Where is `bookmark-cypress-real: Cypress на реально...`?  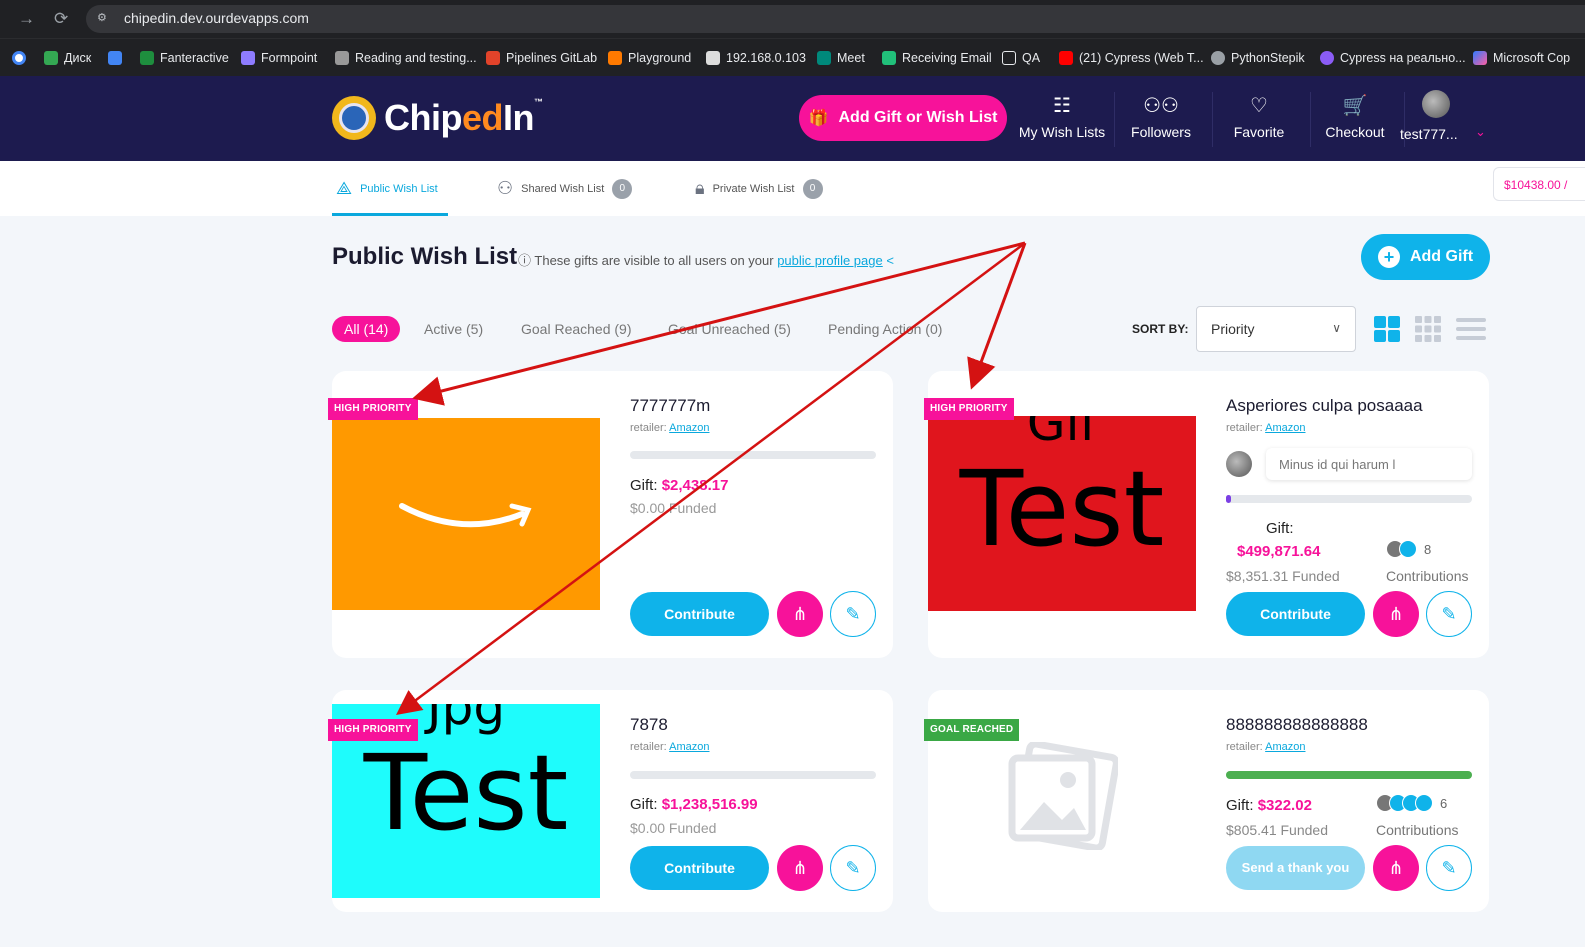
bookmark-cypress-real: Cypress на реально... is located at coordinates (1393, 58).